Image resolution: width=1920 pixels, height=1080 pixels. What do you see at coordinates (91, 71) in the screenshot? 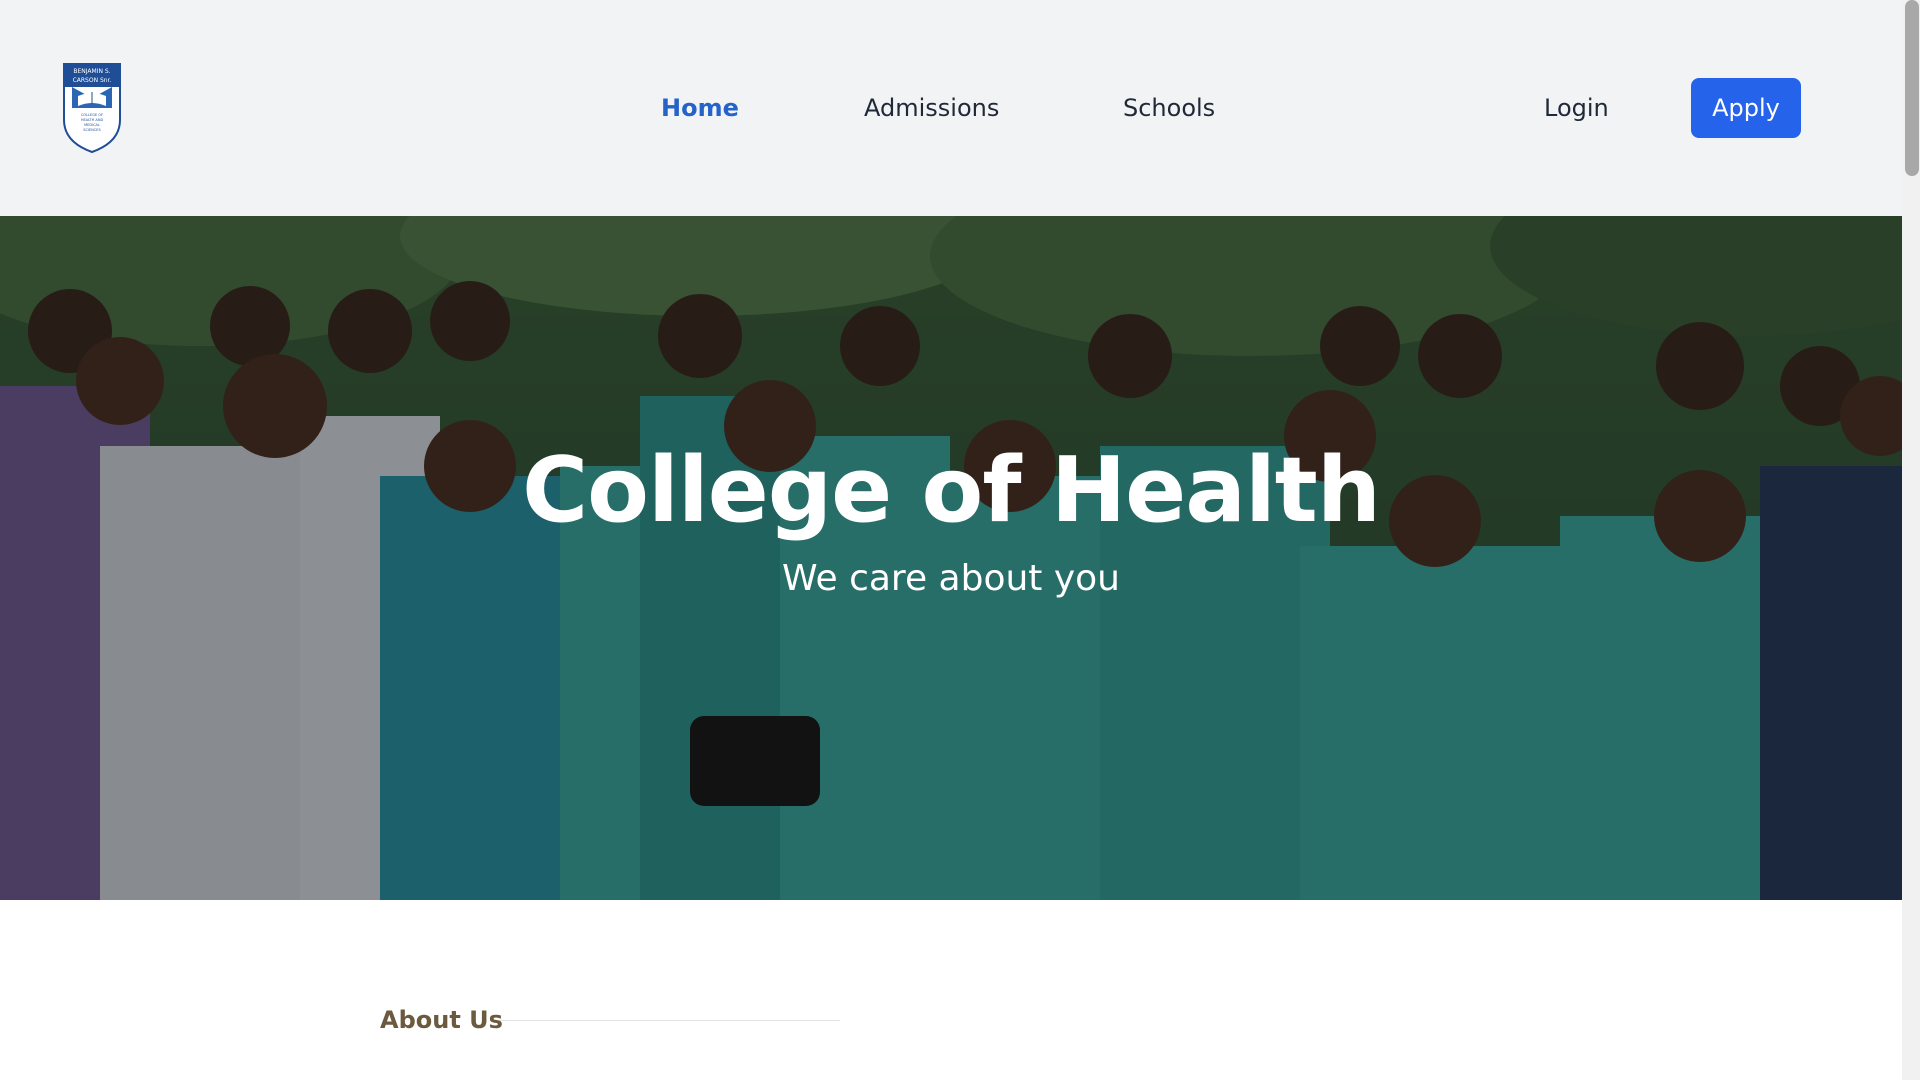
I see `svg-text: BENJAMIN S.` at bounding box center [91, 71].